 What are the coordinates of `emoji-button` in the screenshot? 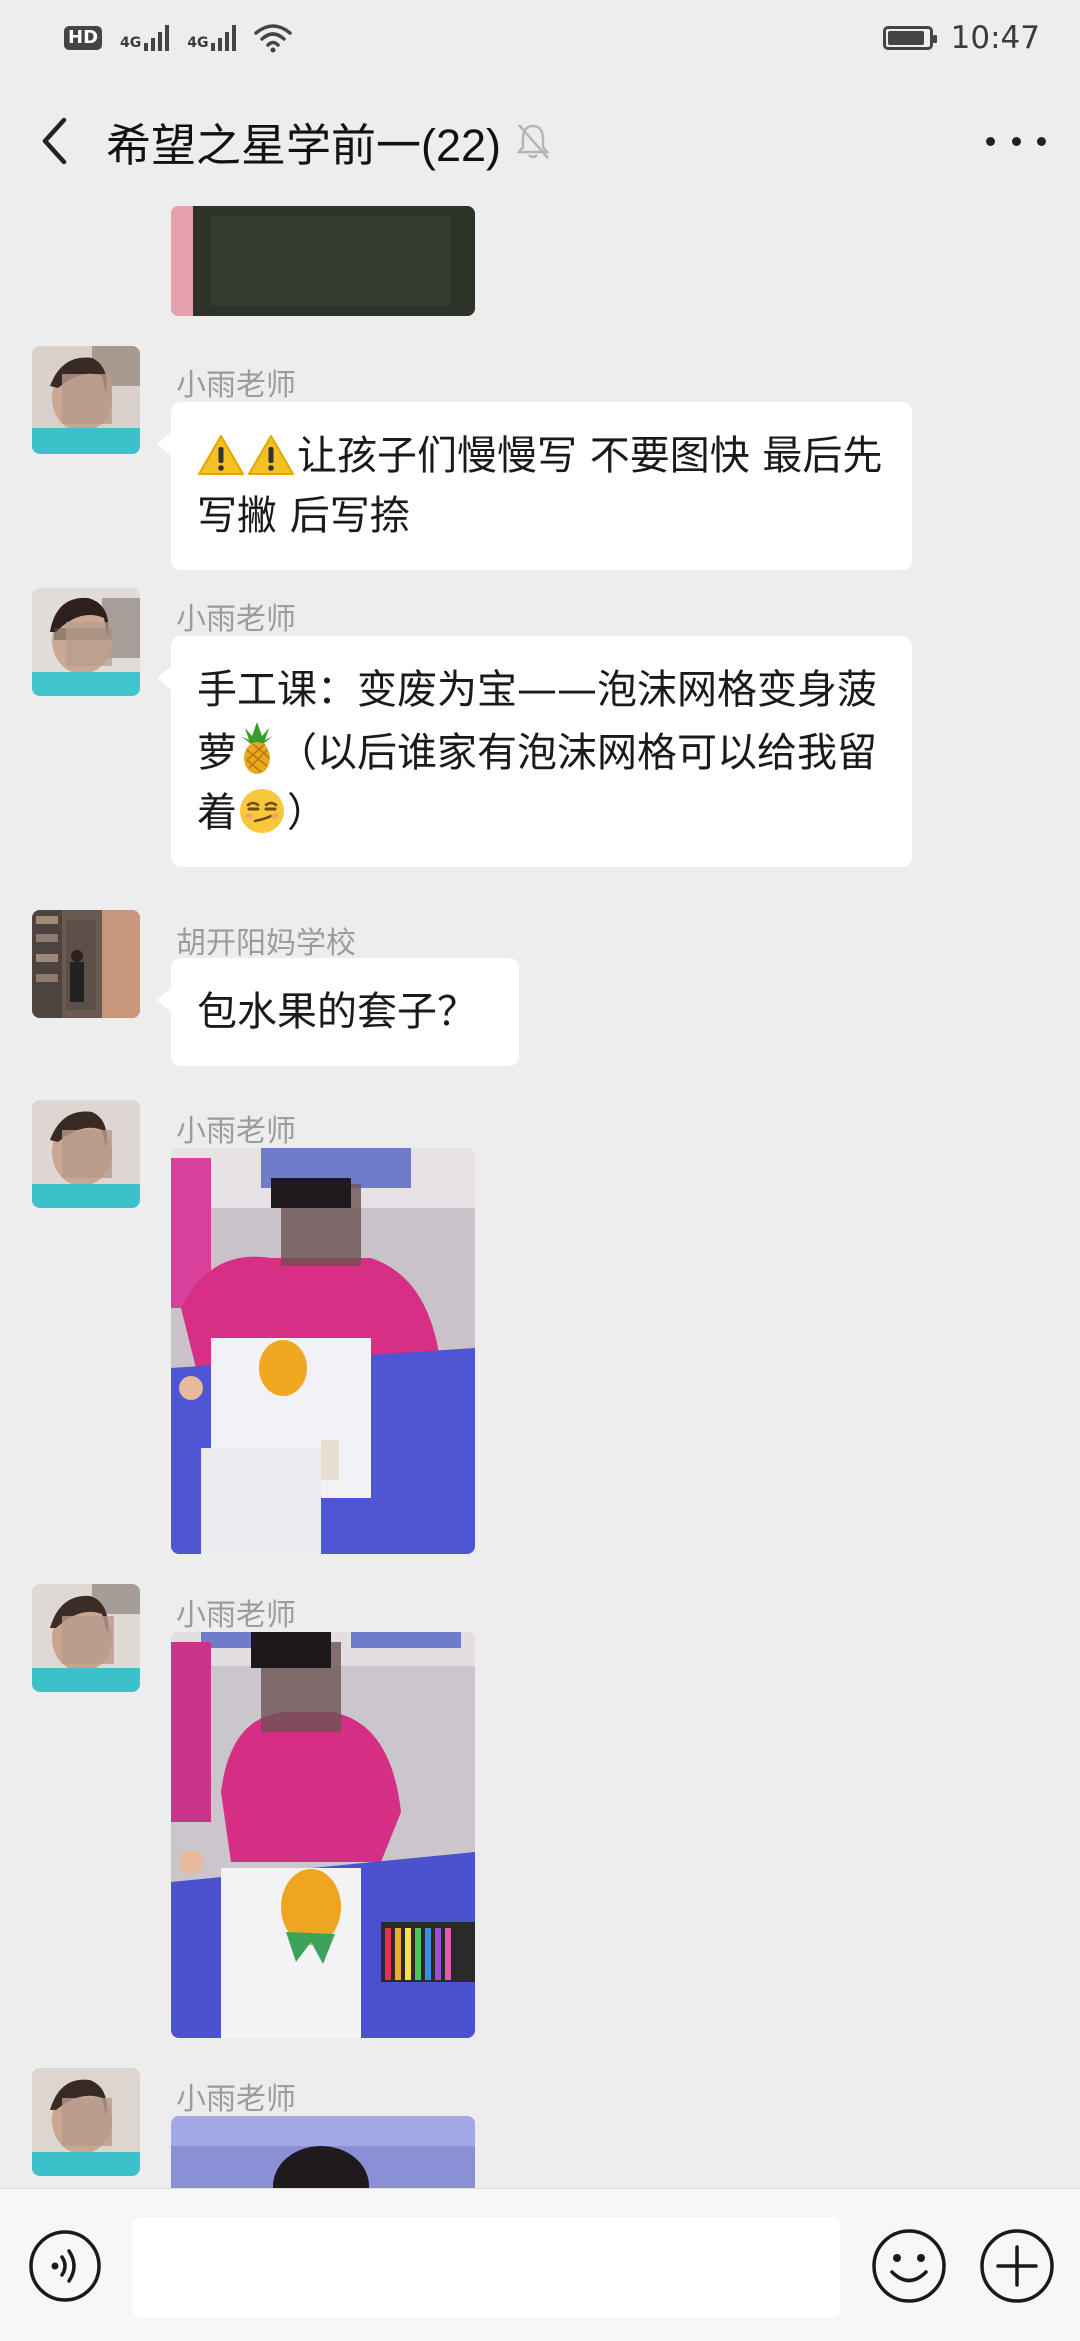 It's located at (909, 2266).